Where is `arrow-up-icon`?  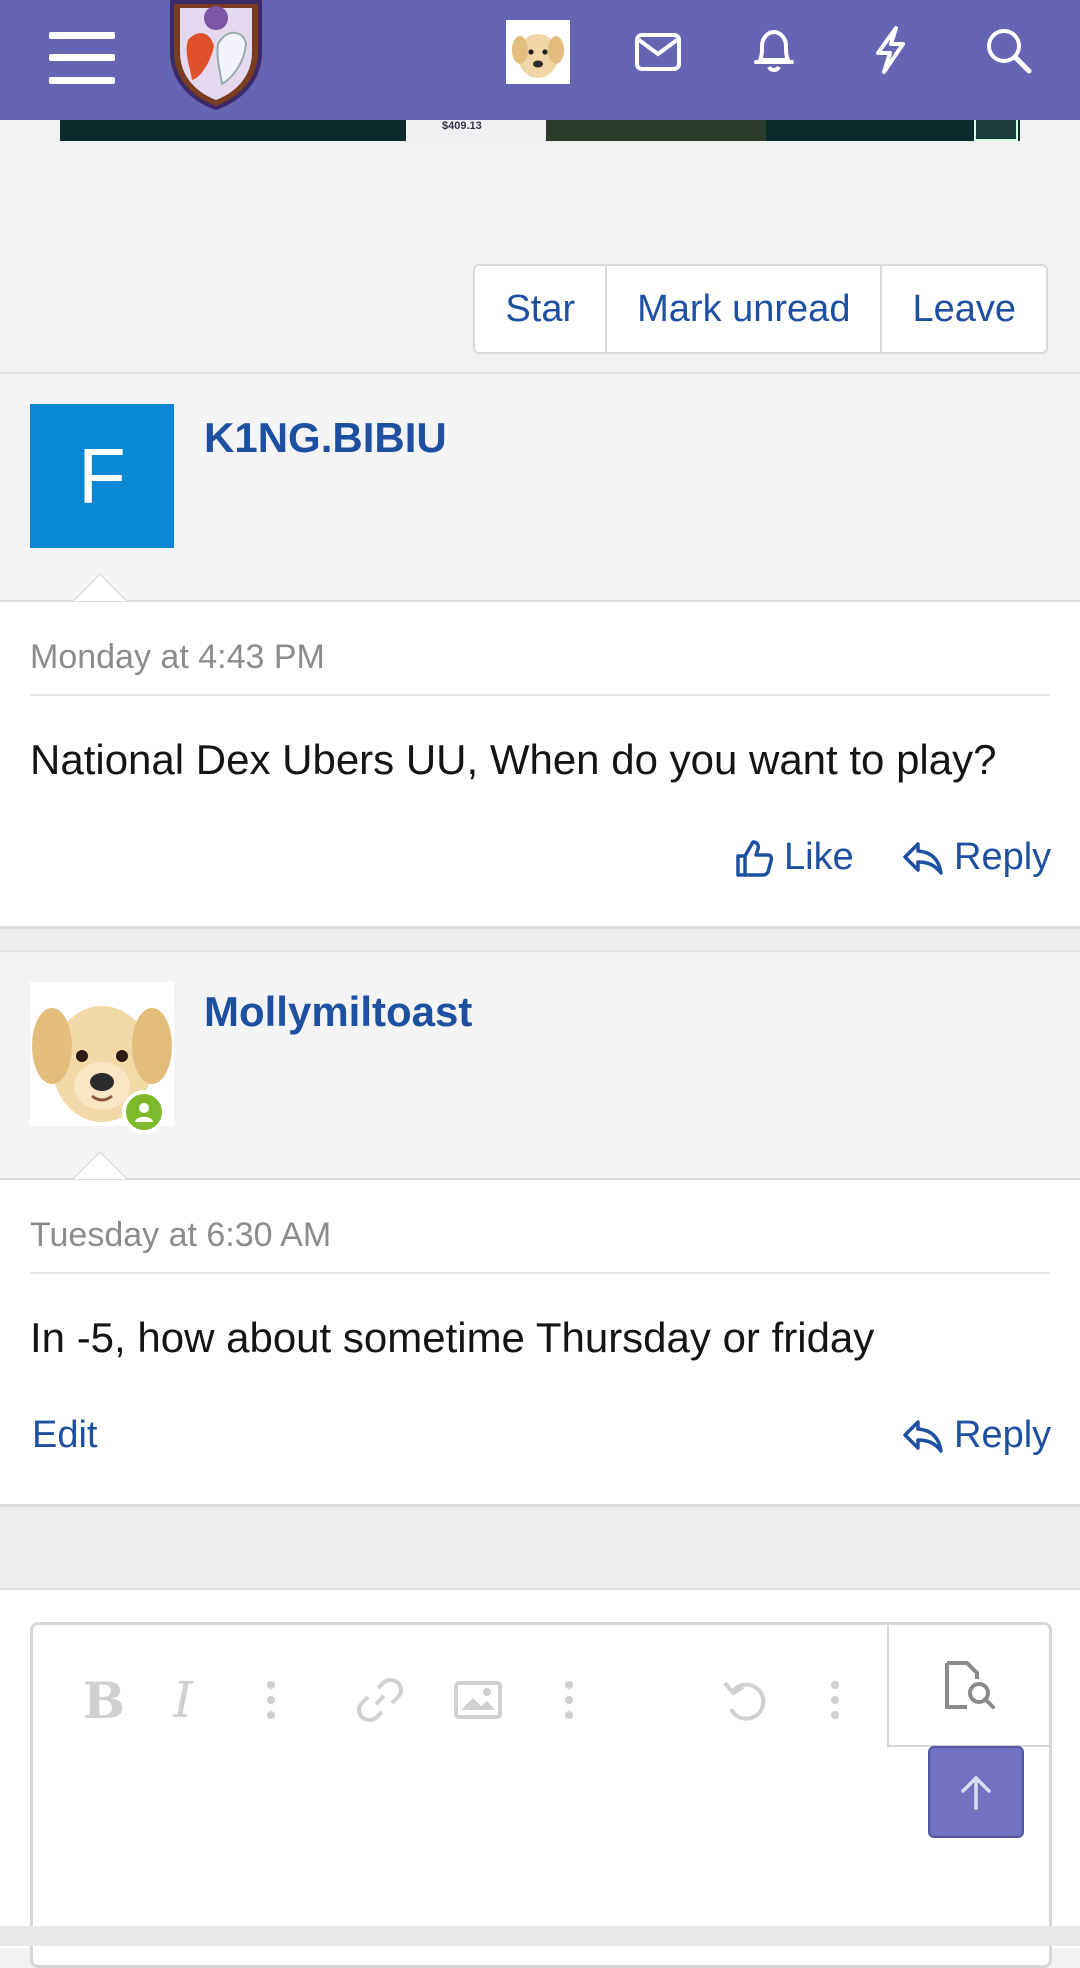 arrow-up-icon is located at coordinates (976, 1793).